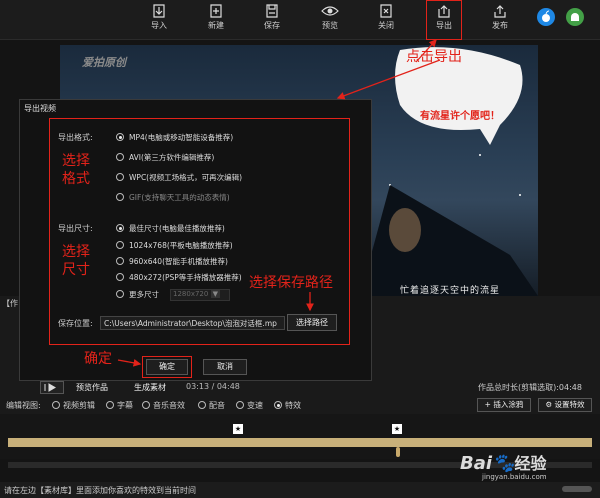 Image resolution: width=600 pixels, height=498 pixels. I want to click on format-option-avi: AVI(第三方软件编辑推荐), so click(165, 157).